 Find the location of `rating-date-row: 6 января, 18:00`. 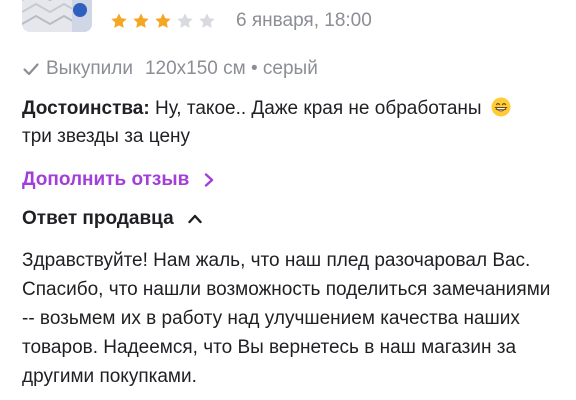

rating-date-row: 6 января, 18:00 is located at coordinates (241, 21).